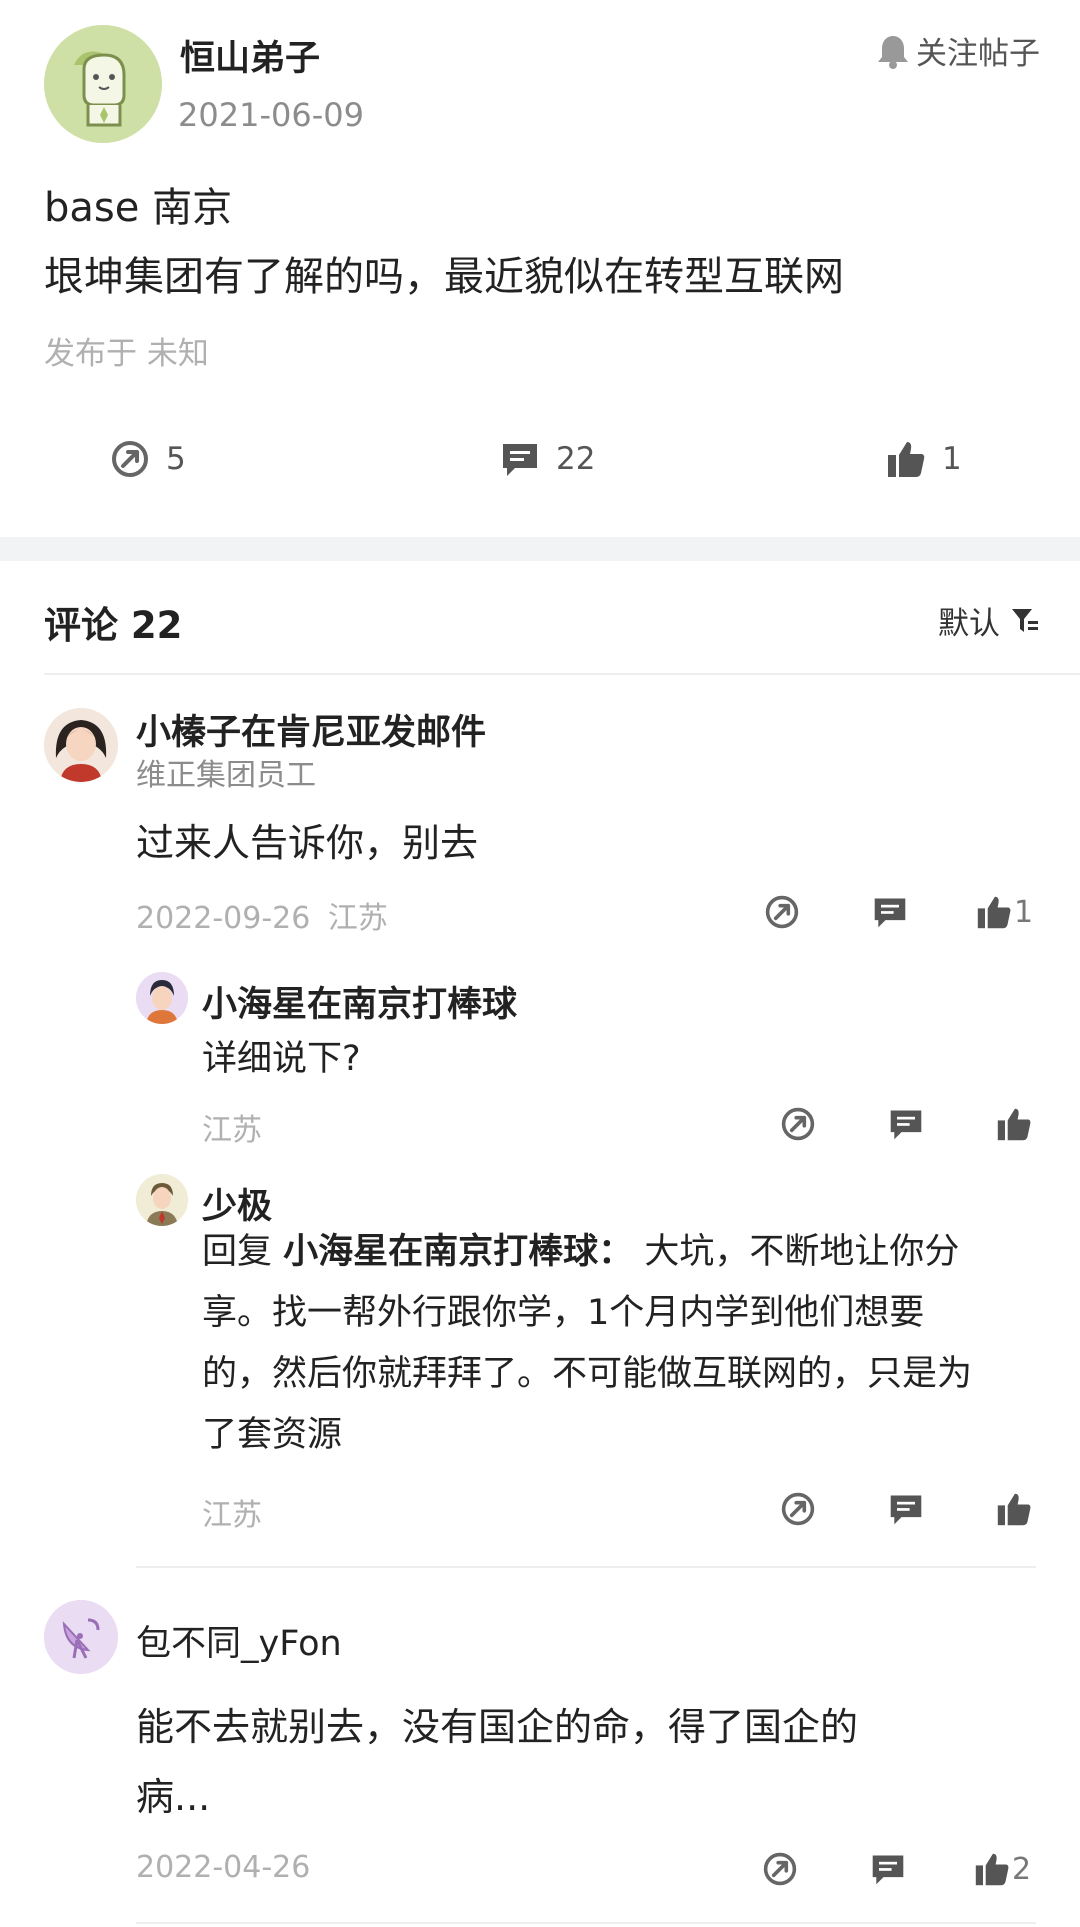 The height and width of the screenshot is (1927, 1080). I want to click on follow-post-button: 关注帖子, so click(958, 50).